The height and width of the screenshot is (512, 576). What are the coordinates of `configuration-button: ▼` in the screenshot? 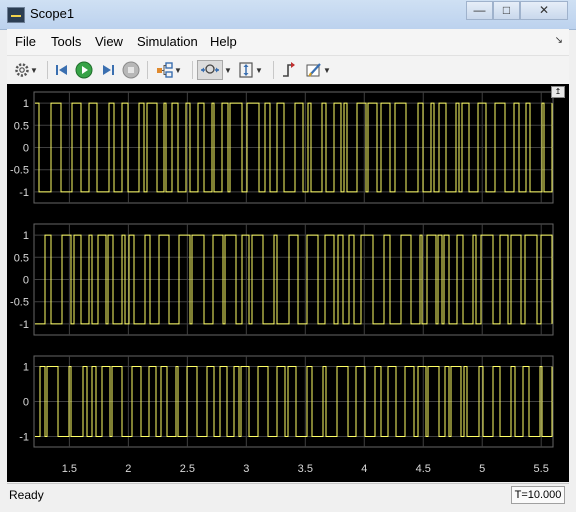 It's located at (26, 70).